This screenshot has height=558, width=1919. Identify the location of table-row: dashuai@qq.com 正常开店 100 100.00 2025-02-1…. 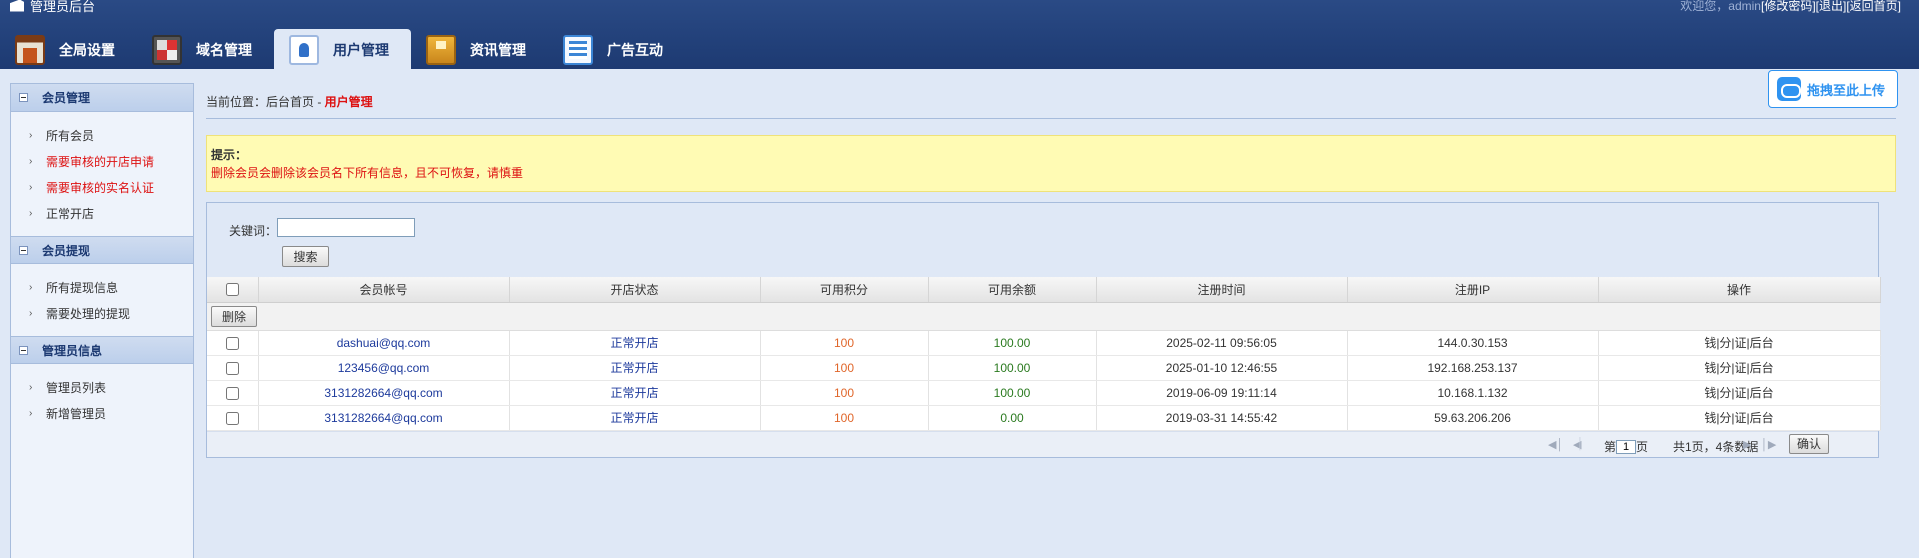
(1044, 343).